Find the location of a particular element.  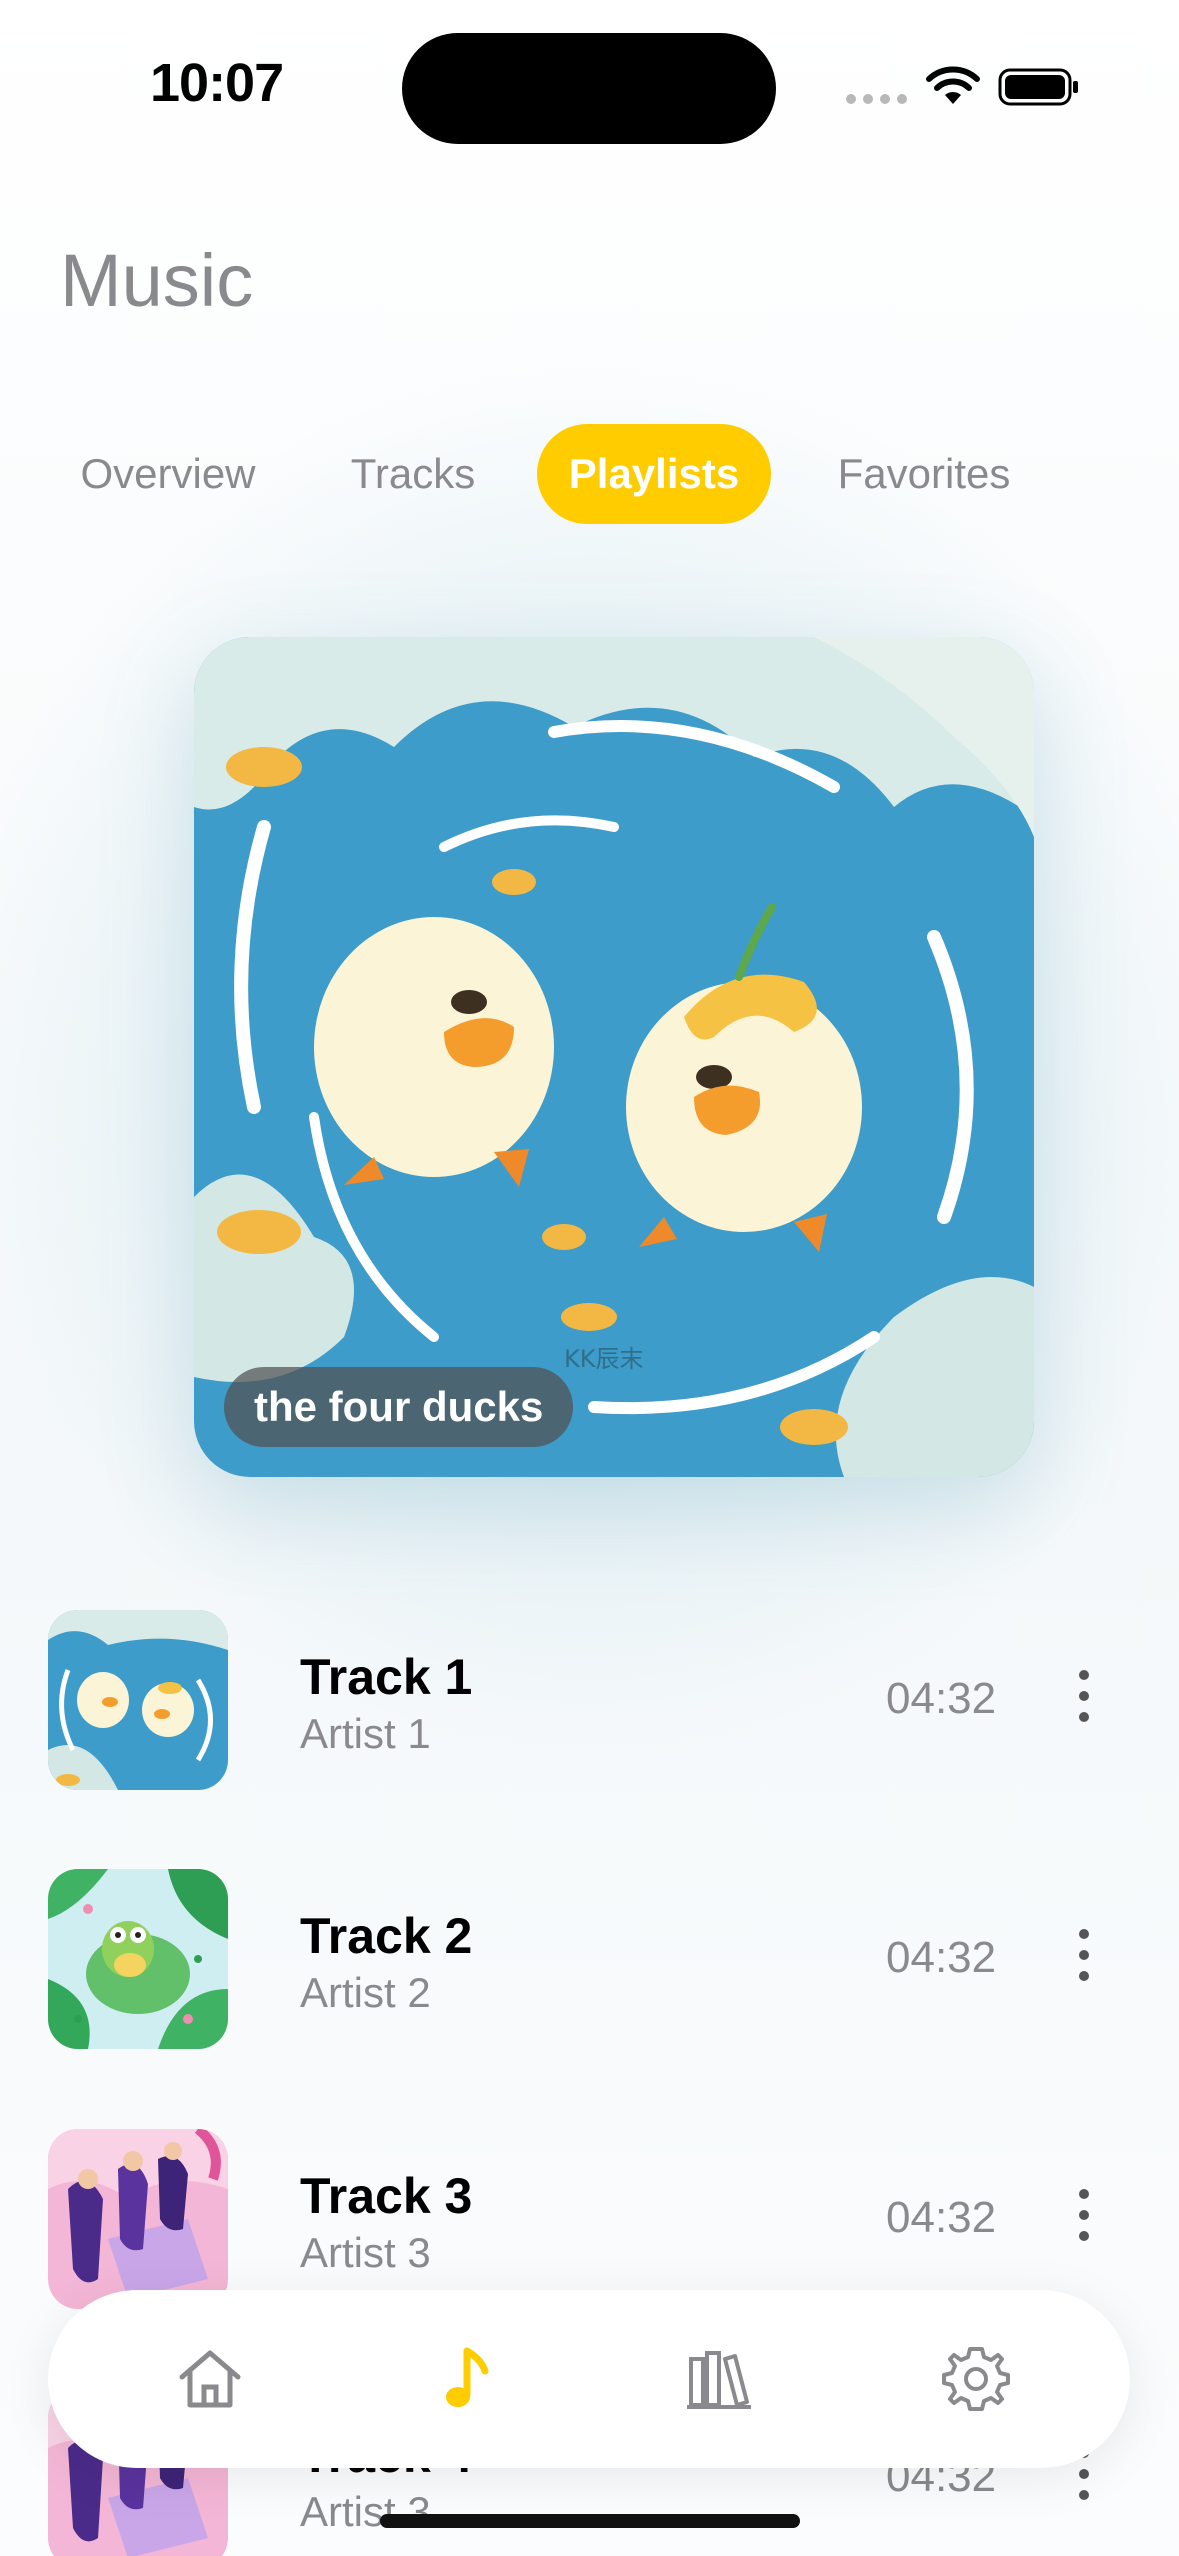

tab-favorites: Favorites is located at coordinates (924, 474).